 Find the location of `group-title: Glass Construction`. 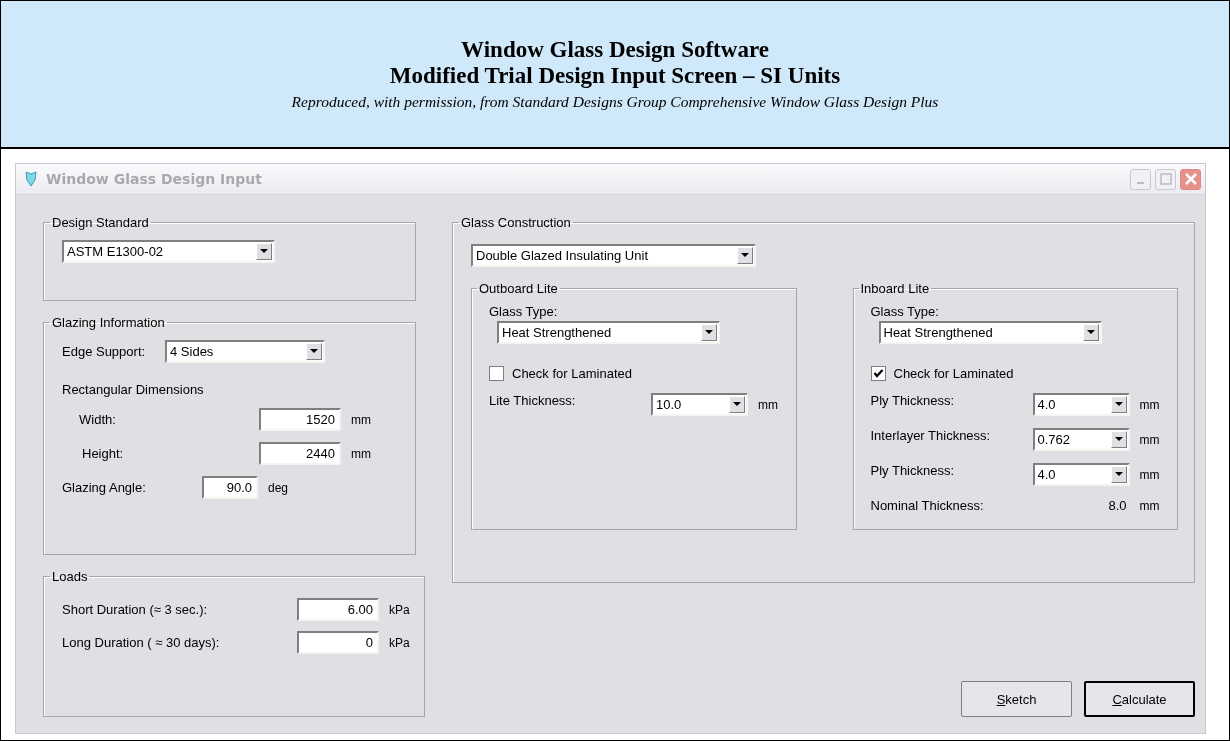

group-title: Glass Construction is located at coordinates (516, 222).